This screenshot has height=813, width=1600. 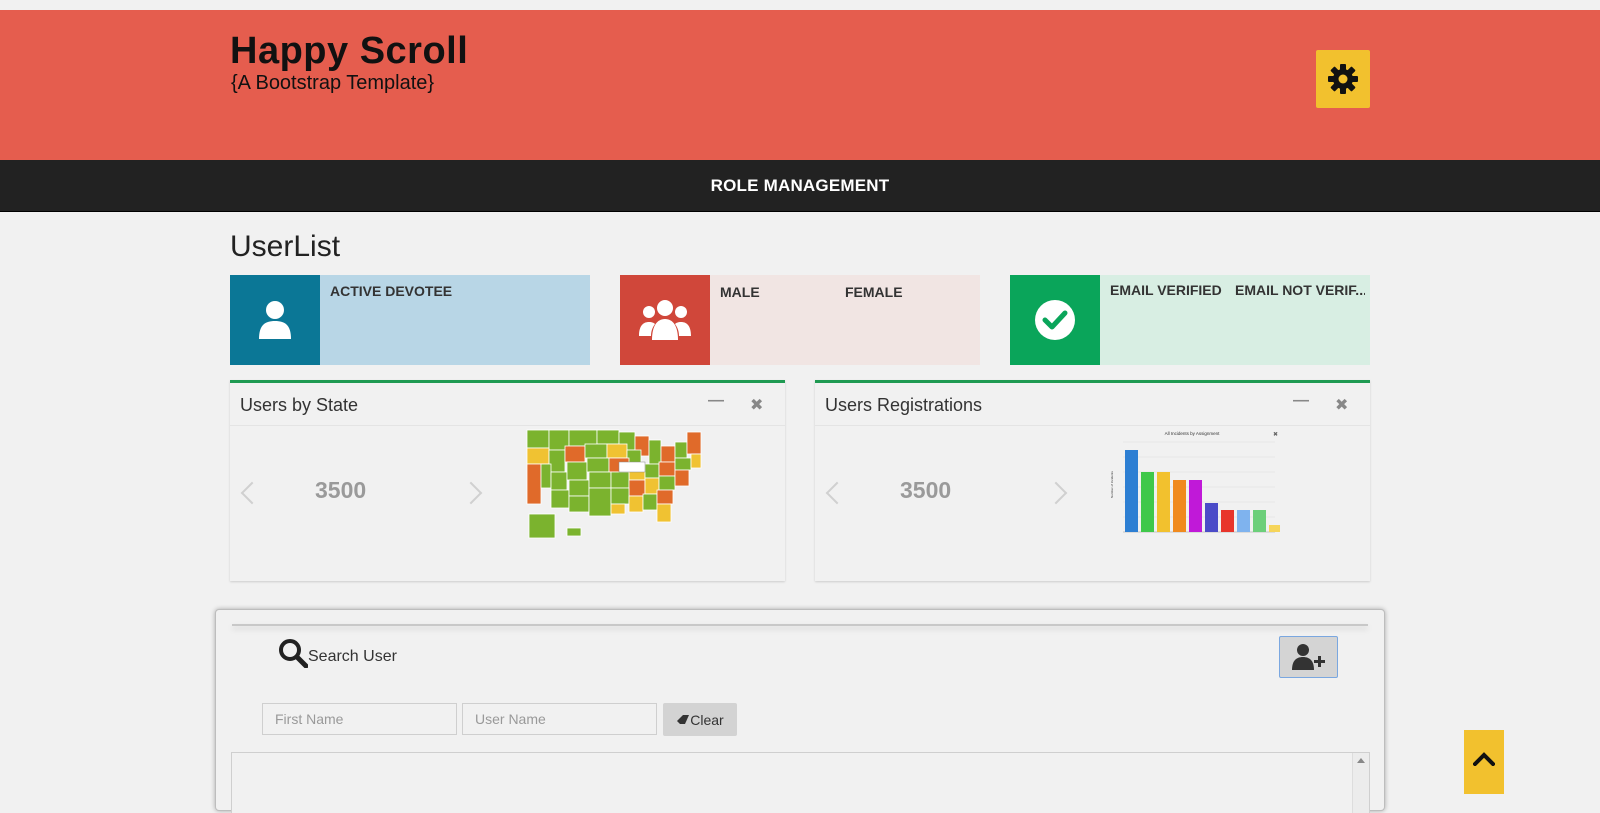 What do you see at coordinates (333, 83) in the screenshot?
I see `brand-subtitle: {A Bootstrap Template}` at bounding box center [333, 83].